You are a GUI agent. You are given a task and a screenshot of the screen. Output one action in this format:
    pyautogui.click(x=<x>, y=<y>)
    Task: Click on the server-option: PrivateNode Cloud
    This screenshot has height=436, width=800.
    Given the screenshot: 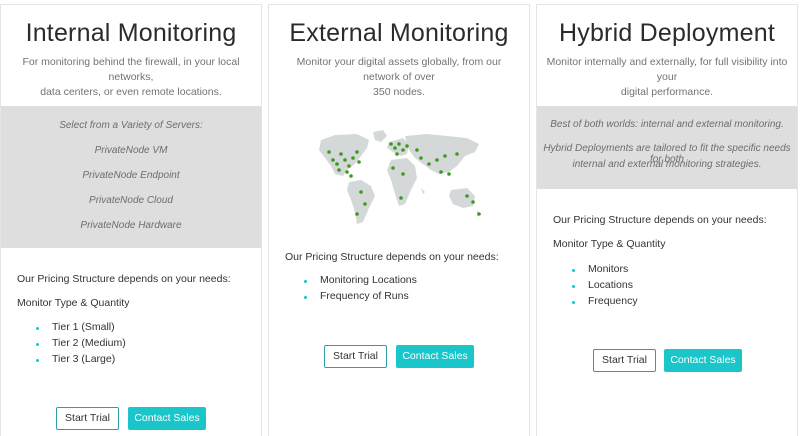 What is the action you would take?
    pyautogui.click(x=131, y=200)
    